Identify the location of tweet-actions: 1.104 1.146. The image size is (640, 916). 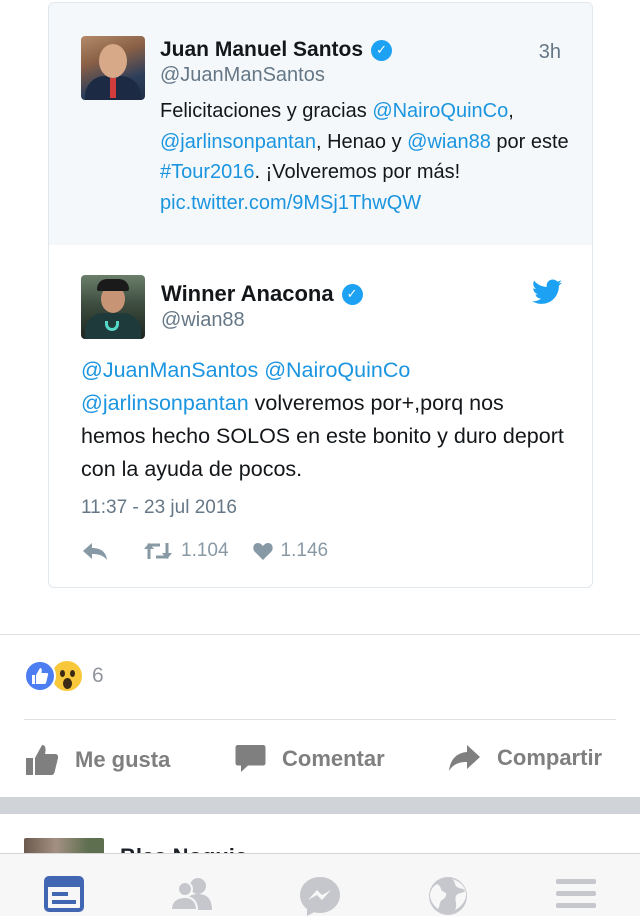
(204, 551).